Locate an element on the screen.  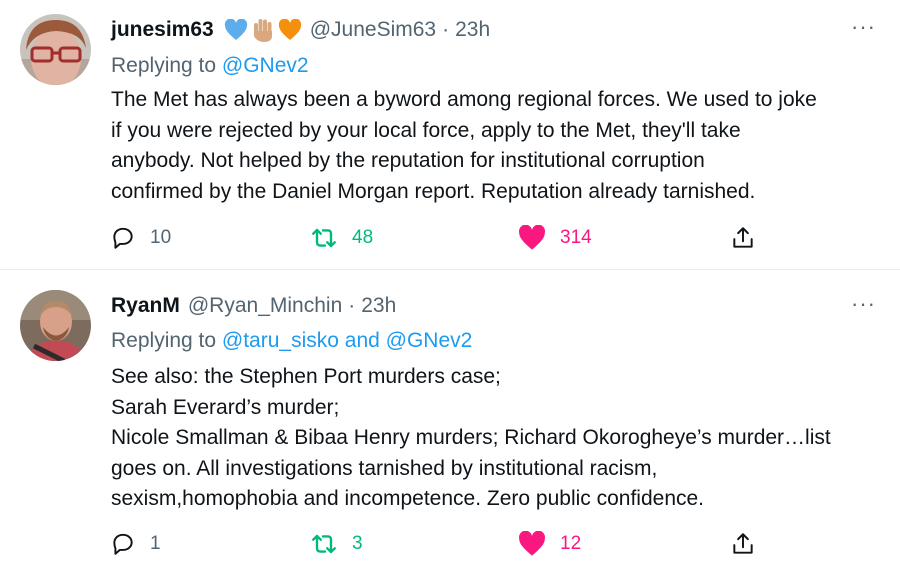
orange-heart-icon is located at coordinates (289, 29).